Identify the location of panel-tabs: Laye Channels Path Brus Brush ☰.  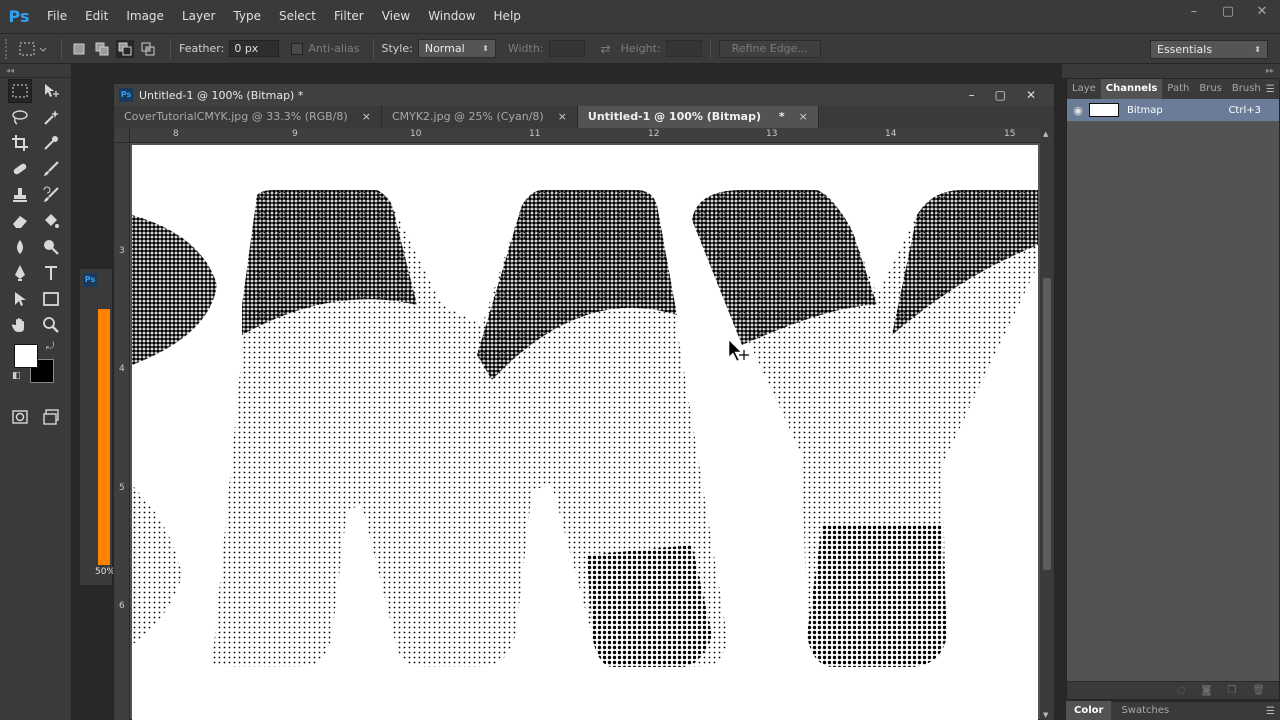
(1173, 89).